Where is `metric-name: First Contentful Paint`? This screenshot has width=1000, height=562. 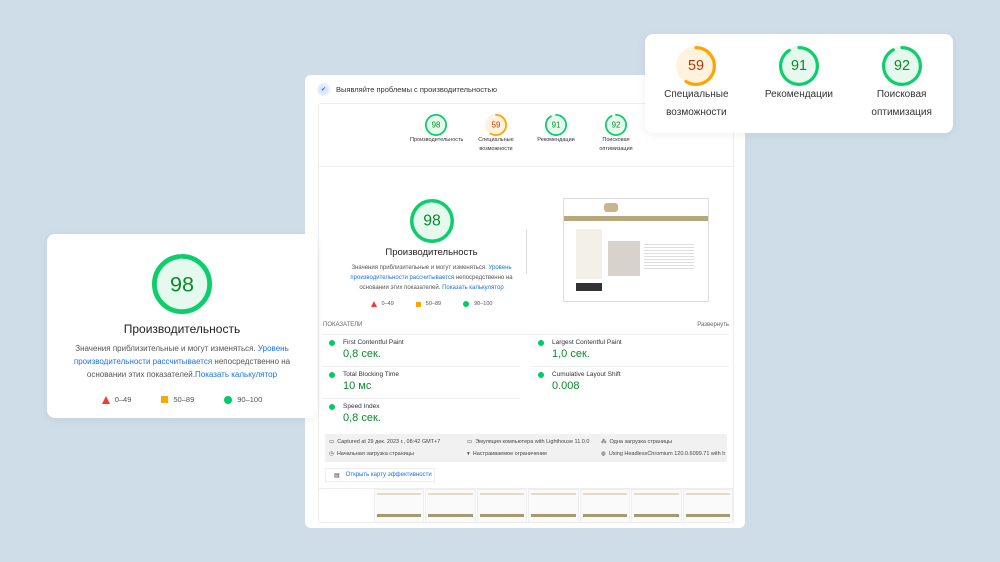 metric-name: First Contentful Paint is located at coordinates (373, 342).